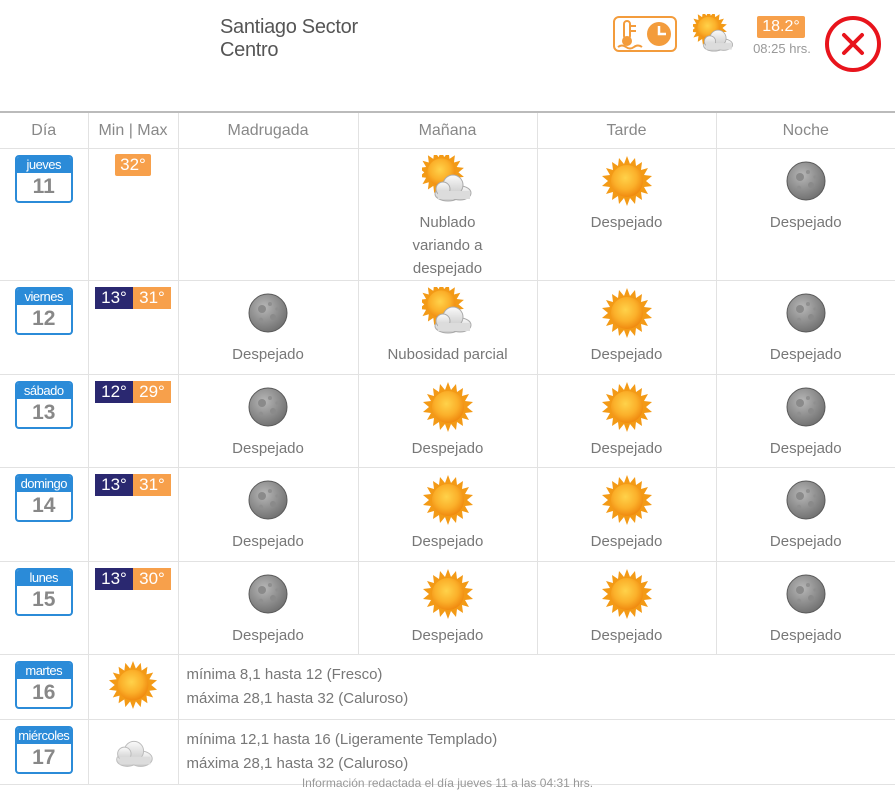  Describe the element at coordinates (44, 412) in the screenshot. I see `day-number: 13` at that location.